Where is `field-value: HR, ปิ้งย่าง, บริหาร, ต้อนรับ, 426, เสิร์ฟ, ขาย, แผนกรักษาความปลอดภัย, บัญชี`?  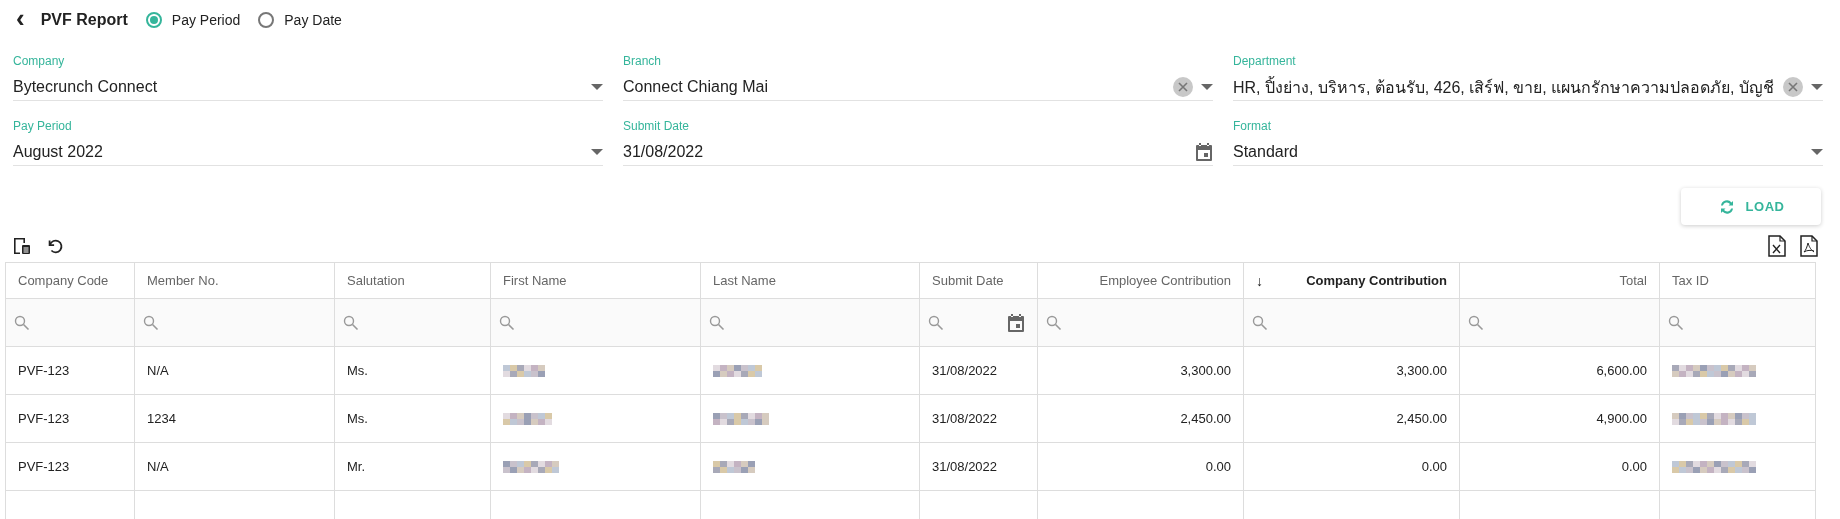
field-value: HR, ปิ้งย่าง, บริหาร, ต้อนรับ, 426, เสิร์ฟ, ขาย, แผนกรักษาความปลอดภัย, บัญชี is located at coordinates (1504, 87).